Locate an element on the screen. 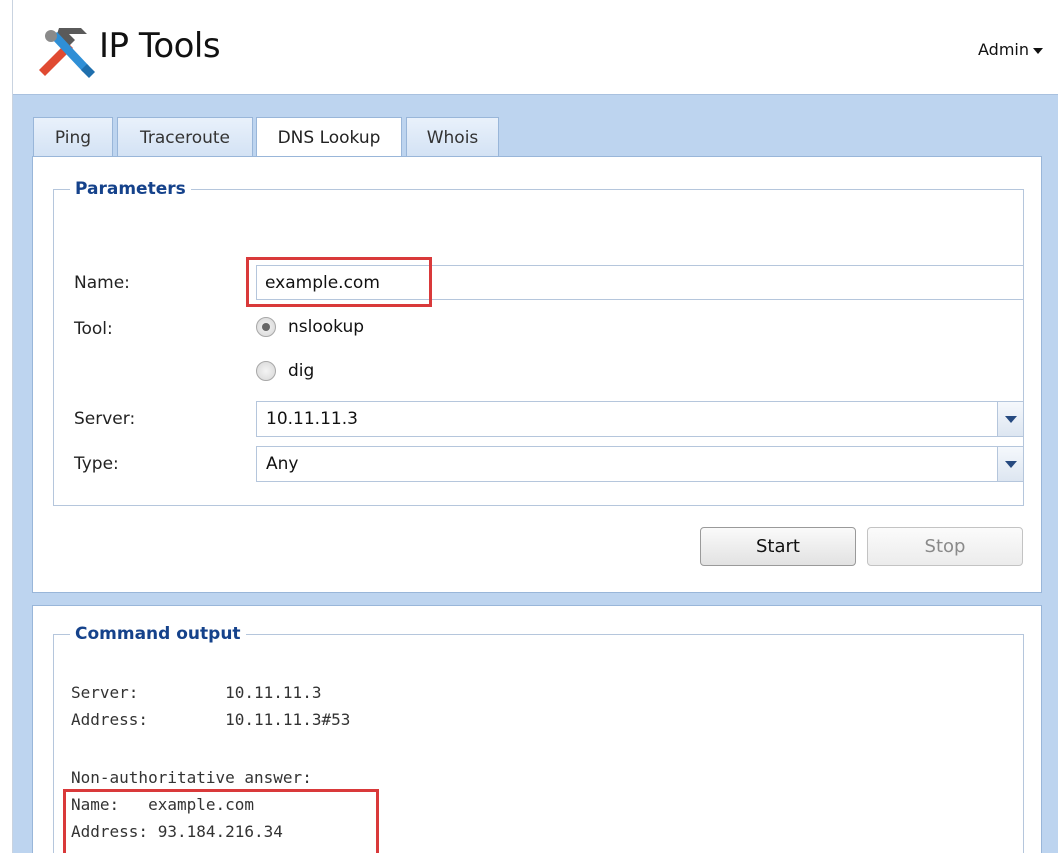 Image resolution: width=1058 pixels, height=853 pixels. command-output-legend: Command output is located at coordinates (158, 634).